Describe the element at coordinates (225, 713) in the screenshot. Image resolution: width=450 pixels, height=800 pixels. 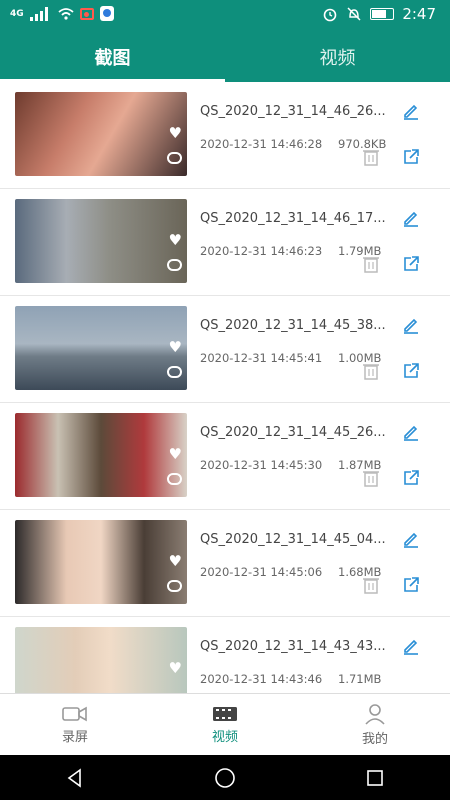
I see `film-icon` at that location.